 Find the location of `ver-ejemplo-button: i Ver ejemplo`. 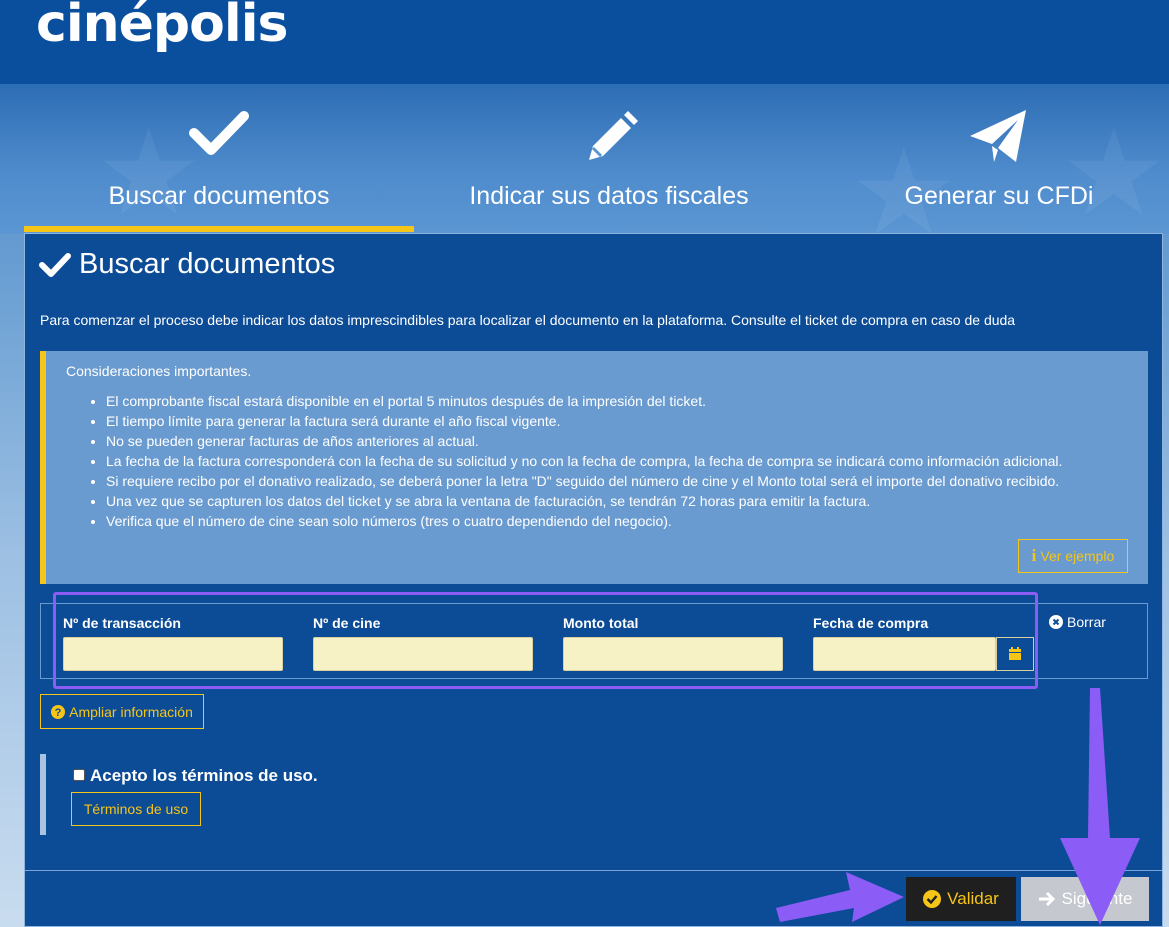

ver-ejemplo-button: i Ver ejemplo is located at coordinates (1073, 556).